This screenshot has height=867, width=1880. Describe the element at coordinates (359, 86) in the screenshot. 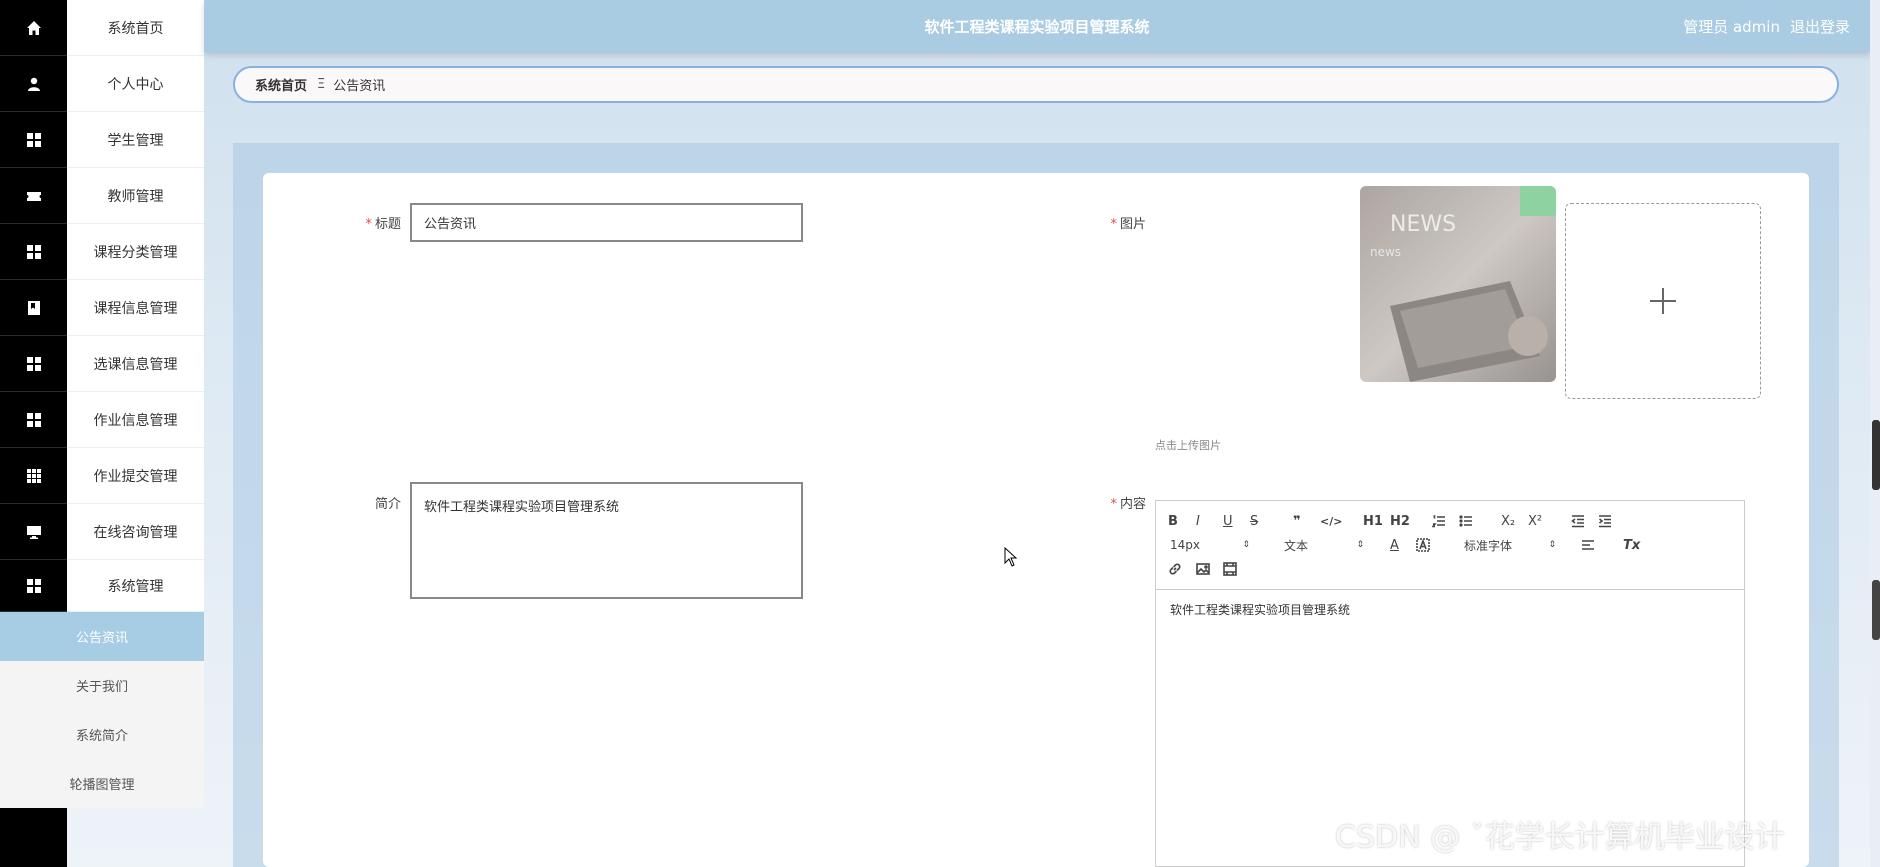

I see `breadcrumb-current: 公告资讯` at that location.